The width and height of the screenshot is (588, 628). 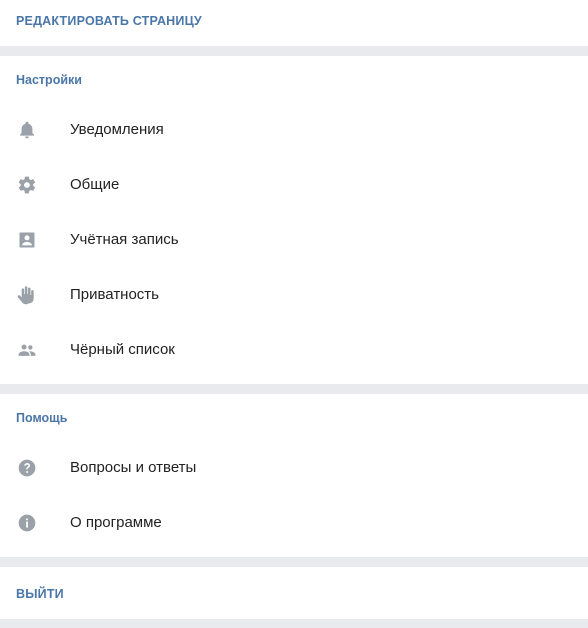 I want to click on menu-item-label: Приватность, so click(x=114, y=294).